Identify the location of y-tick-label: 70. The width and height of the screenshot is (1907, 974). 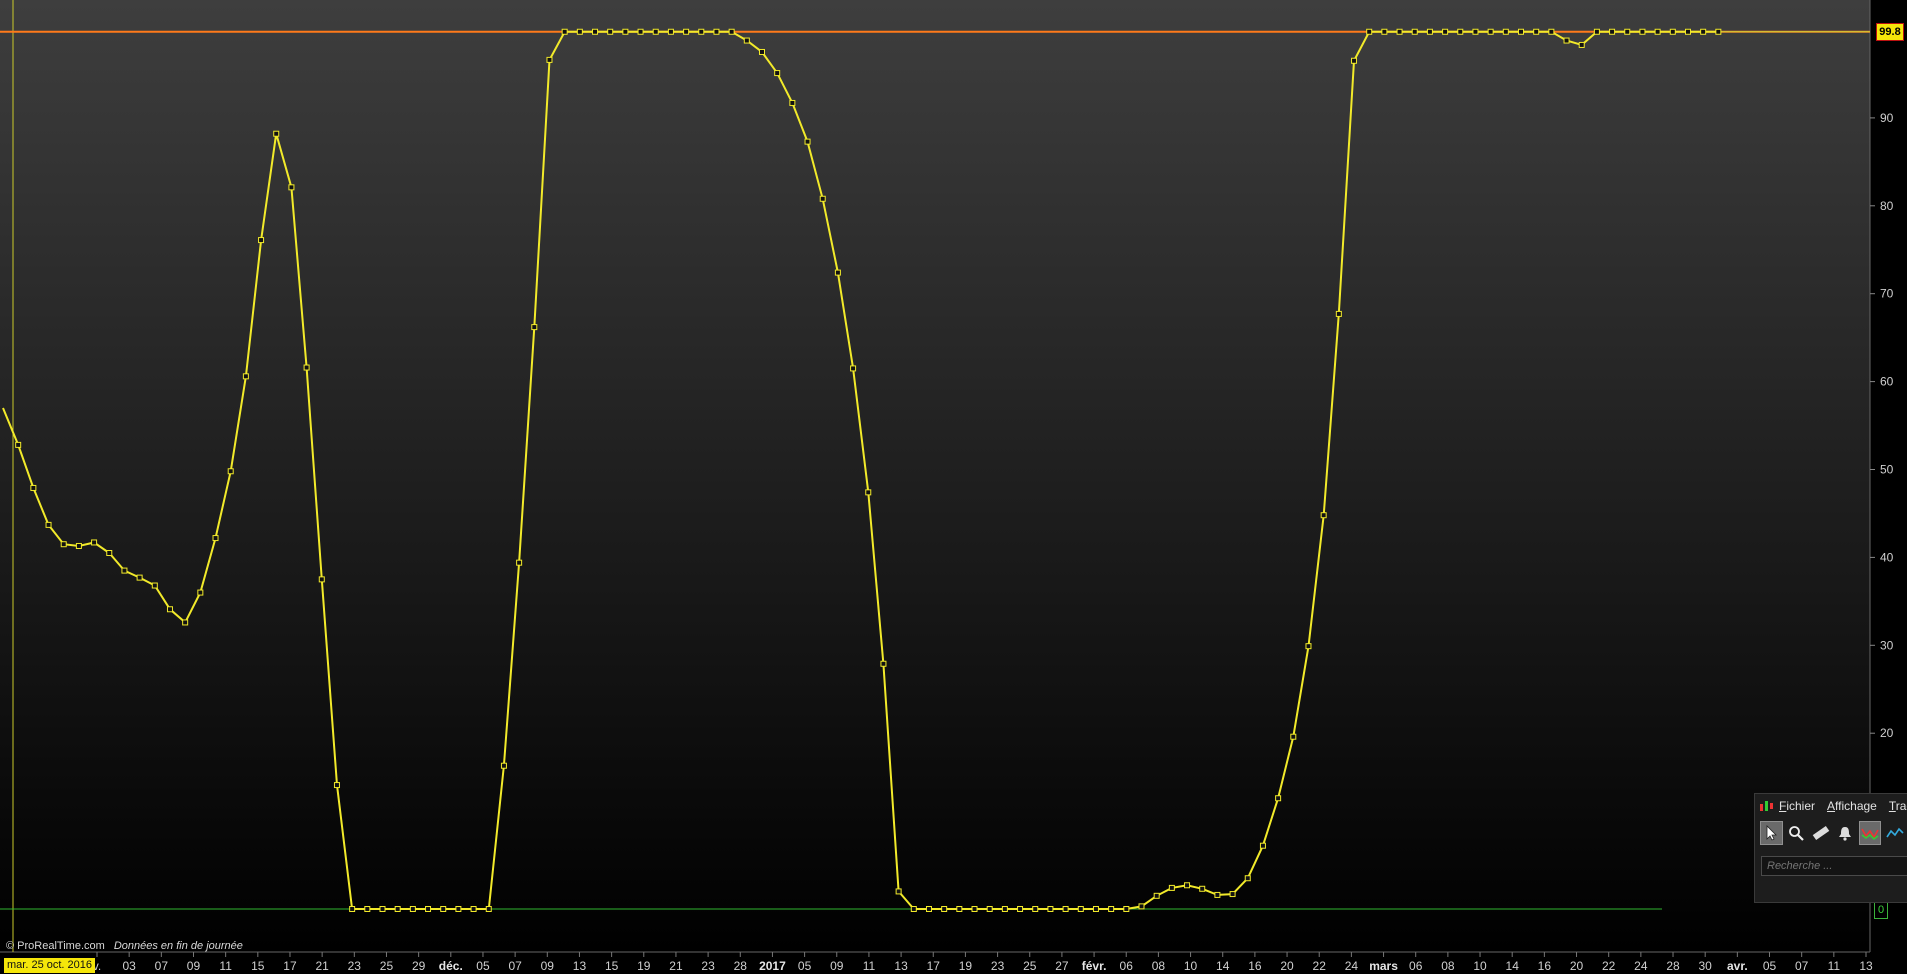
(1887, 294).